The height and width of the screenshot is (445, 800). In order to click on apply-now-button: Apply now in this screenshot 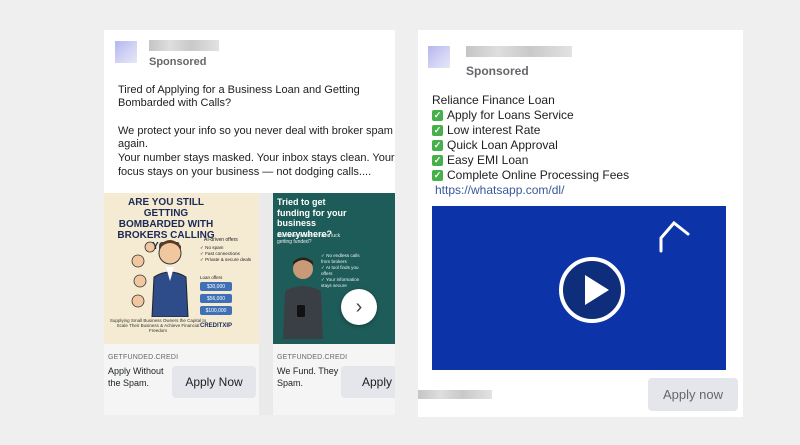, I will do `click(693, 394)`.